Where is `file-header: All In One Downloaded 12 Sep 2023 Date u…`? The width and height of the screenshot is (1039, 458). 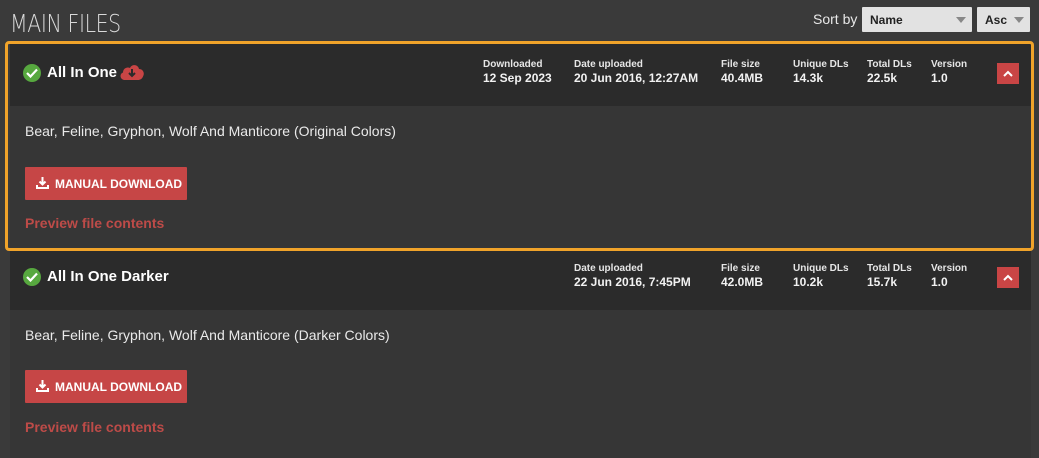
file-header: All In One Downloaded 12 Sep 2023 Date u… is located at coordinates (520, 75).